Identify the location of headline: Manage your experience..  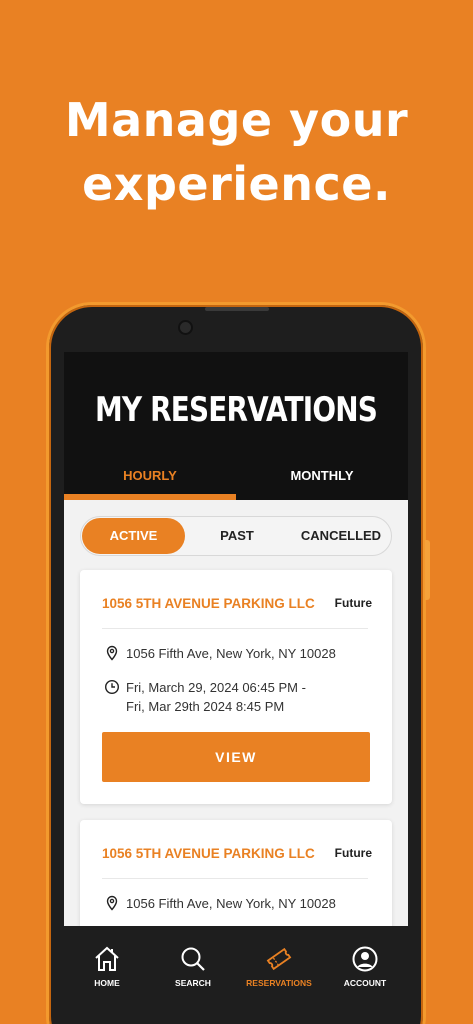
(236, 152).